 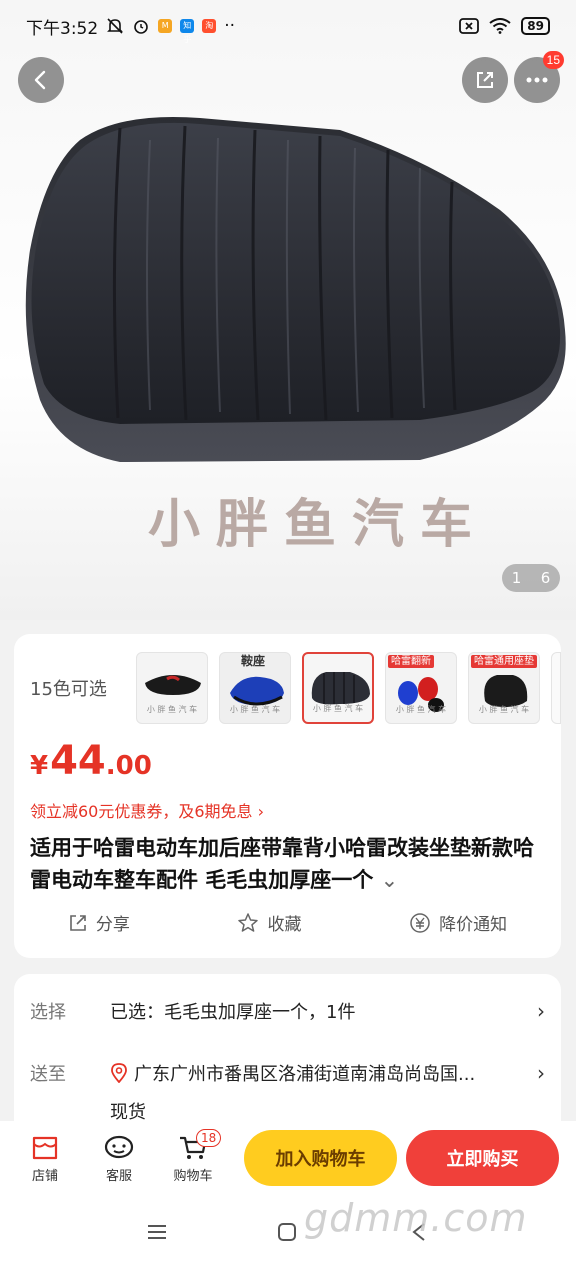 I want to click on star-icon, so click(x=248, y=922).